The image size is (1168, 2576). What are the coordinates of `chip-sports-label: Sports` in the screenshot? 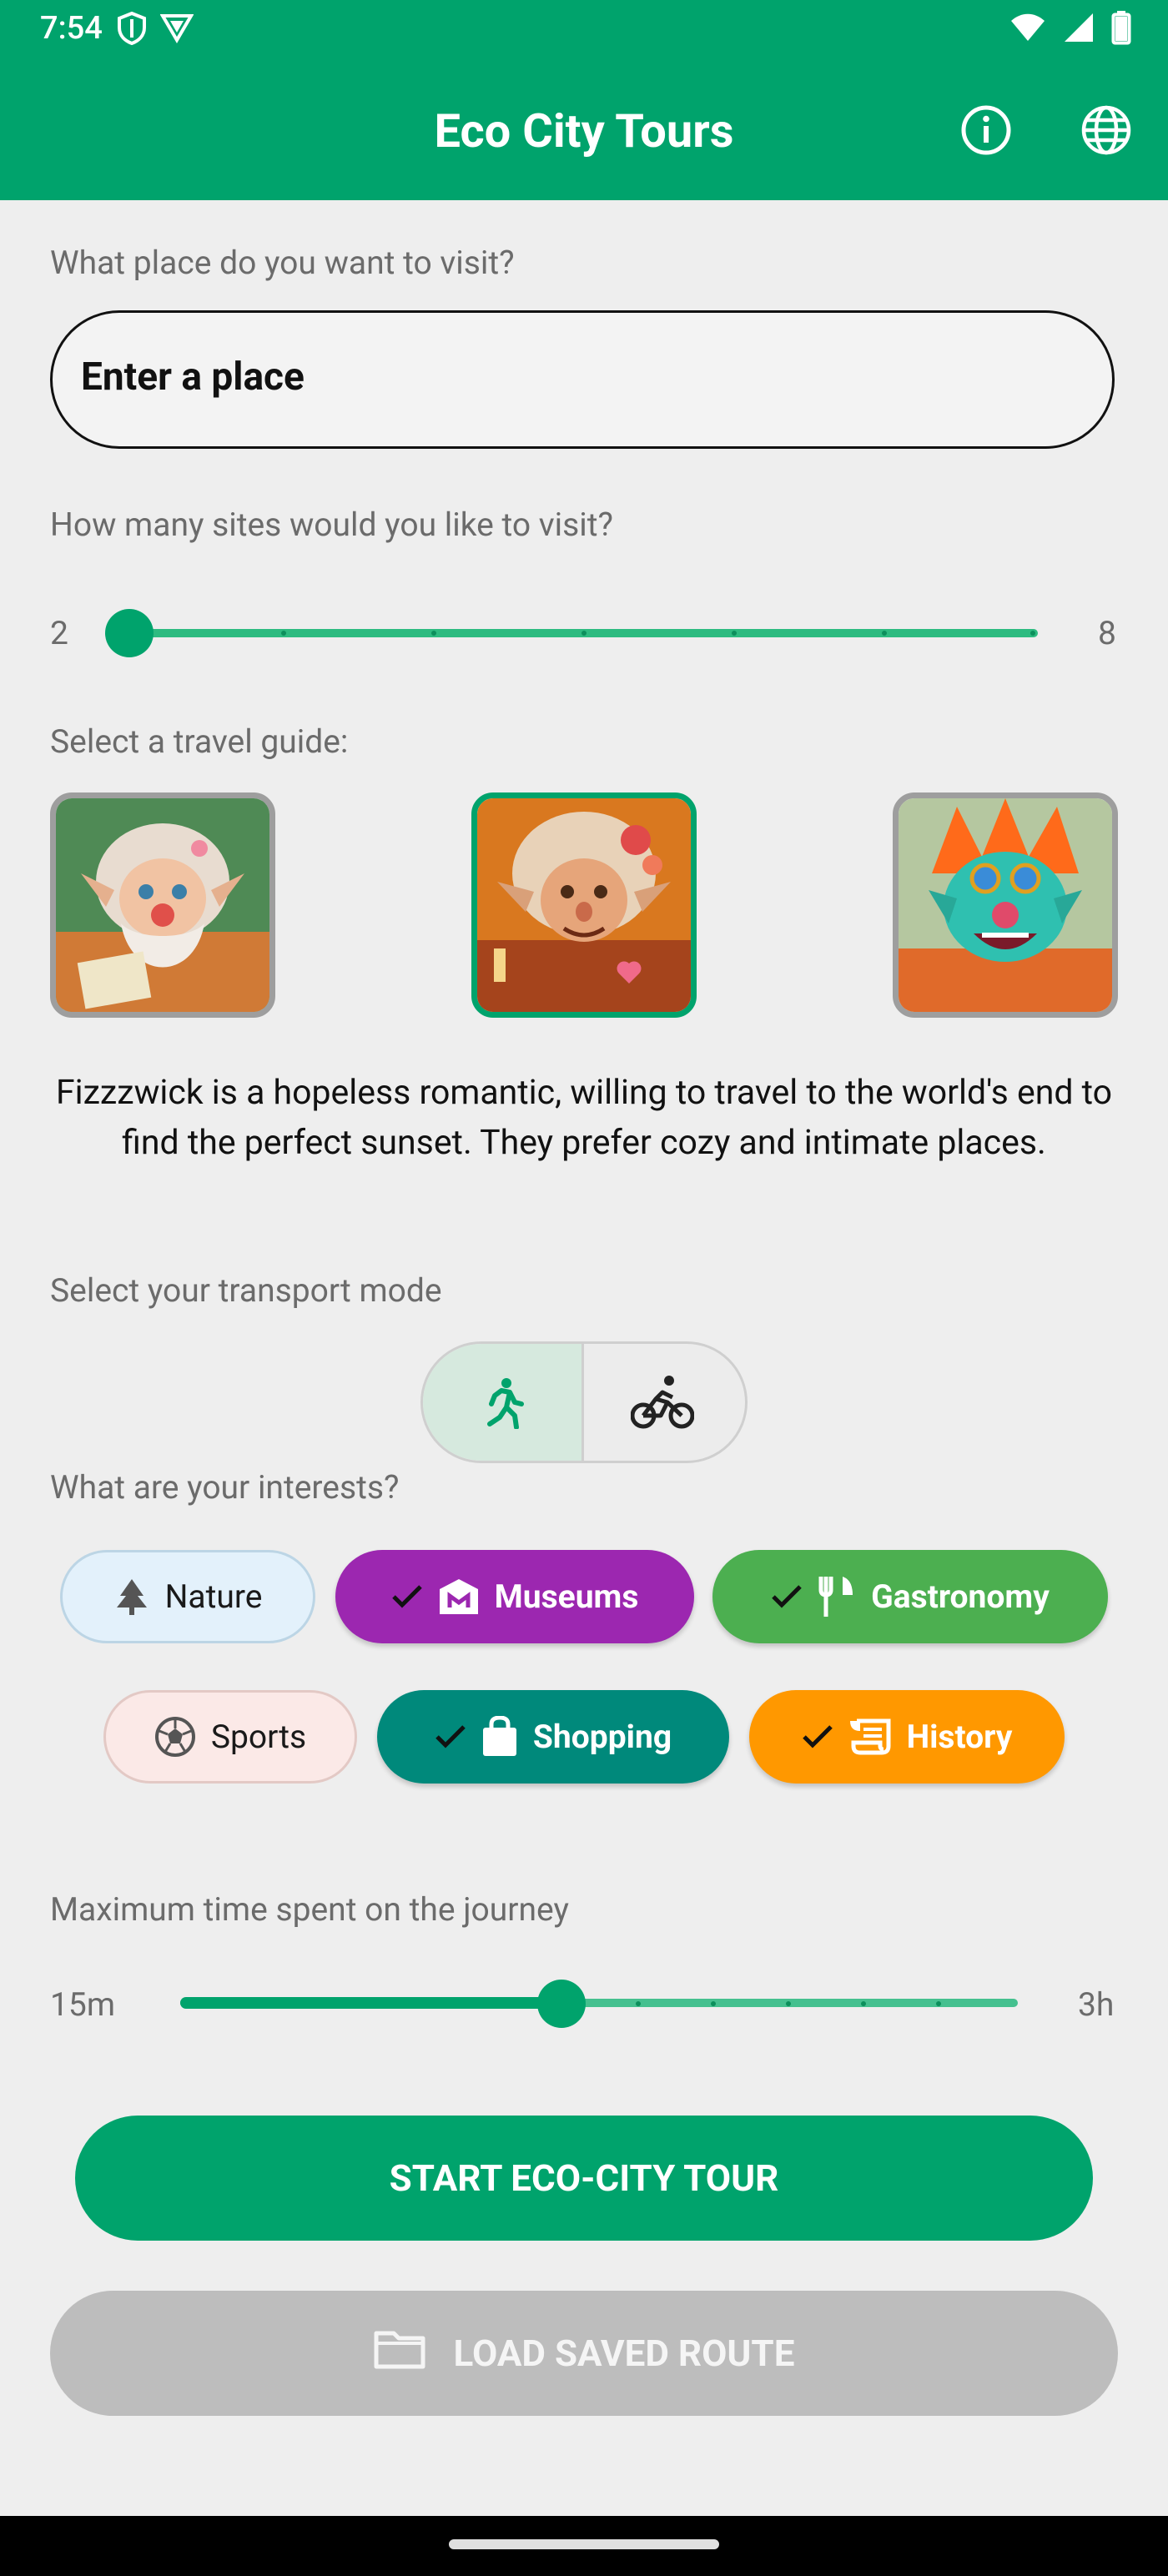 It's located at (258, 1737).